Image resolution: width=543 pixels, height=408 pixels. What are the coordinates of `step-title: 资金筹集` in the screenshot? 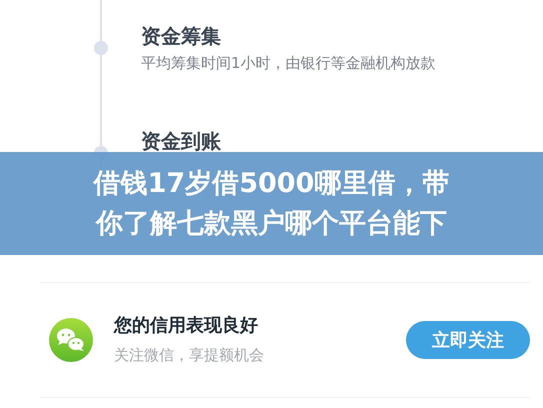 It's located at (181, 36).